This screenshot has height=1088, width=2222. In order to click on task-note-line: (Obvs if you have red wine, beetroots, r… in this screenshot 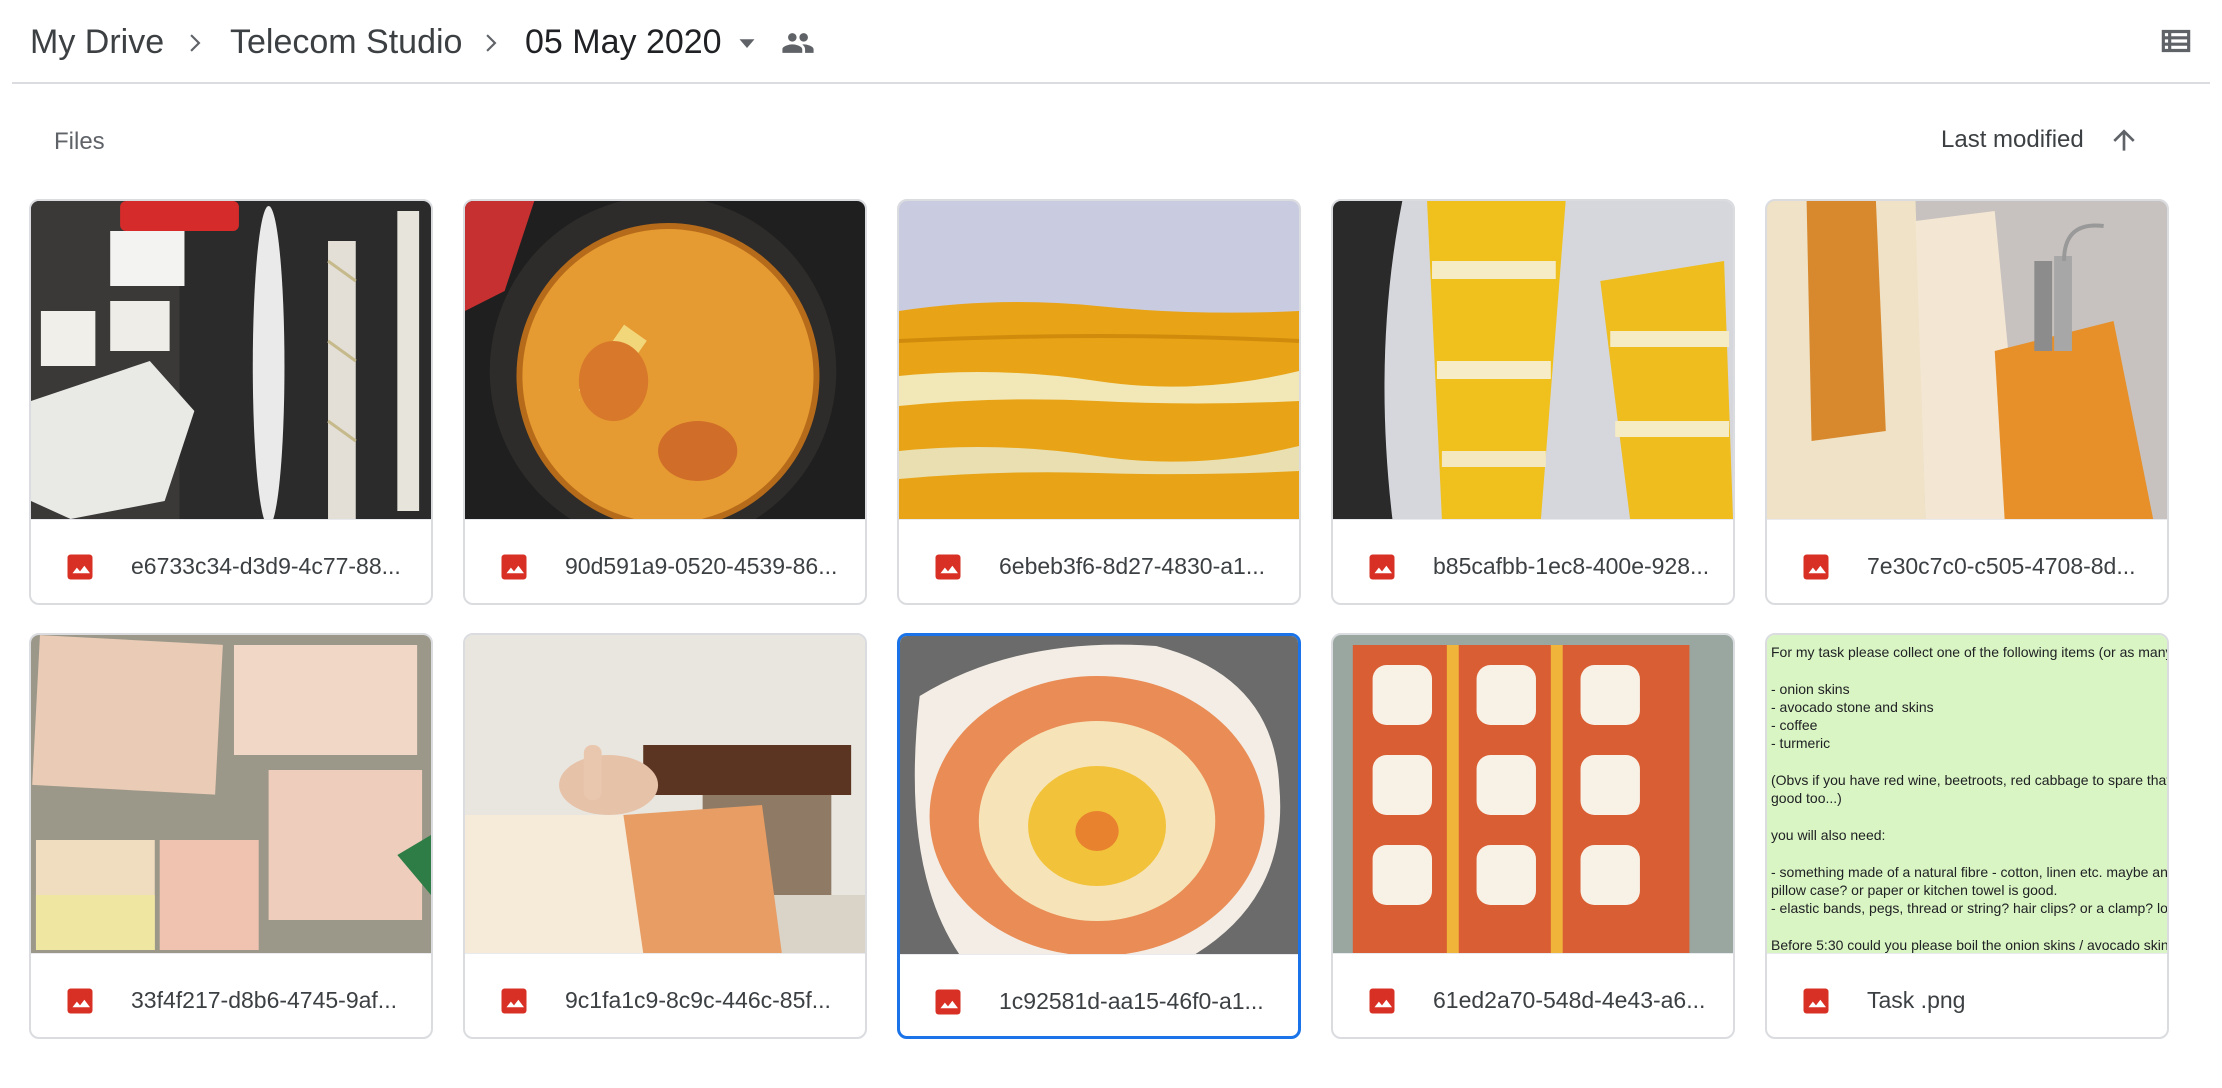, I will do `click(1969, 780)`.